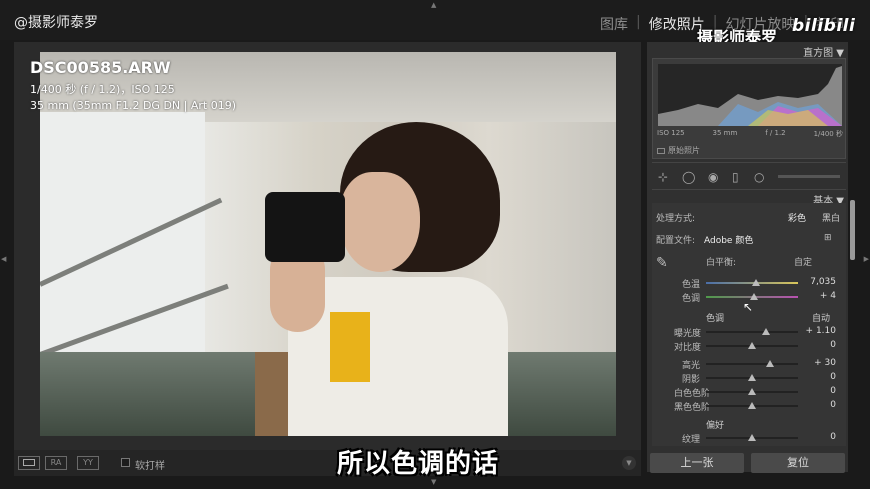 The width and height of the screenshot is (870, 489). Describe the element at coordinates (756, 282) in the screenshot. I see `temp-knob` at that location.